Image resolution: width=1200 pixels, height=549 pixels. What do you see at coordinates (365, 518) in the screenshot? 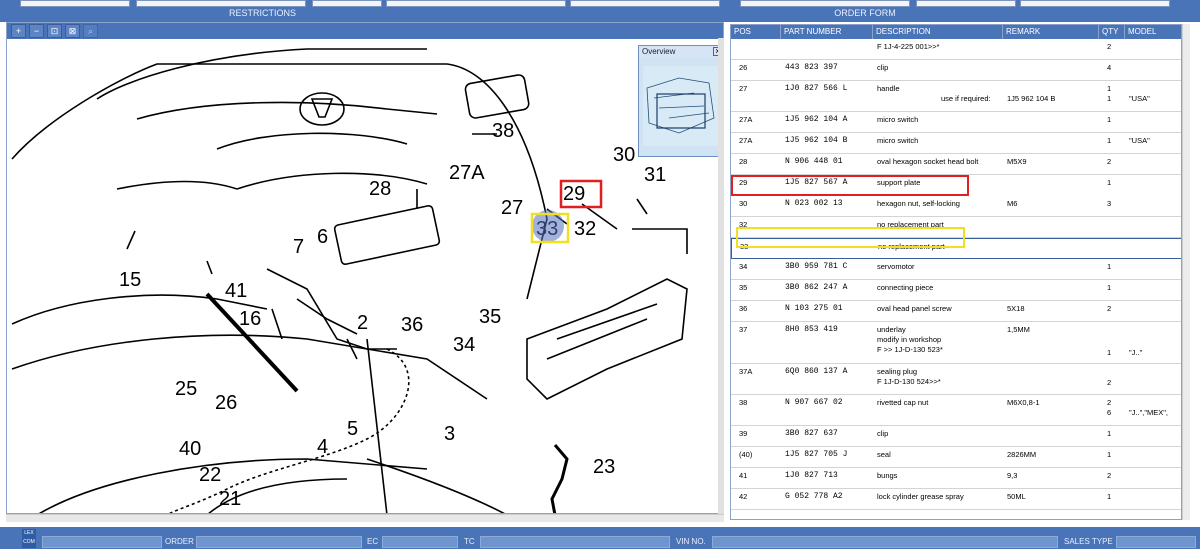
I see `diagram-horizontal-scrollbar` at bounding box center [365, 518].